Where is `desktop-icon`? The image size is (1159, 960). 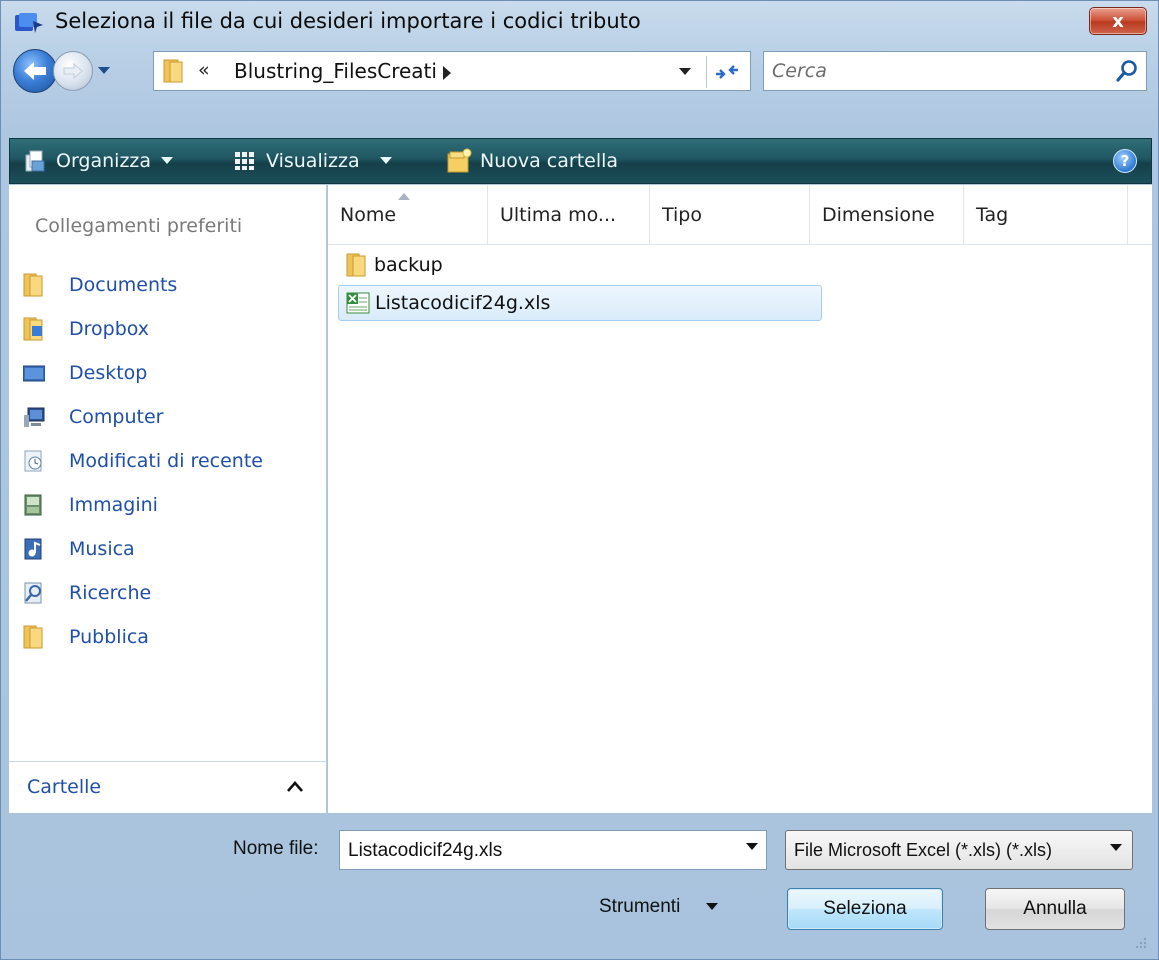
desktop-icon is located at coordinates (34, 373).